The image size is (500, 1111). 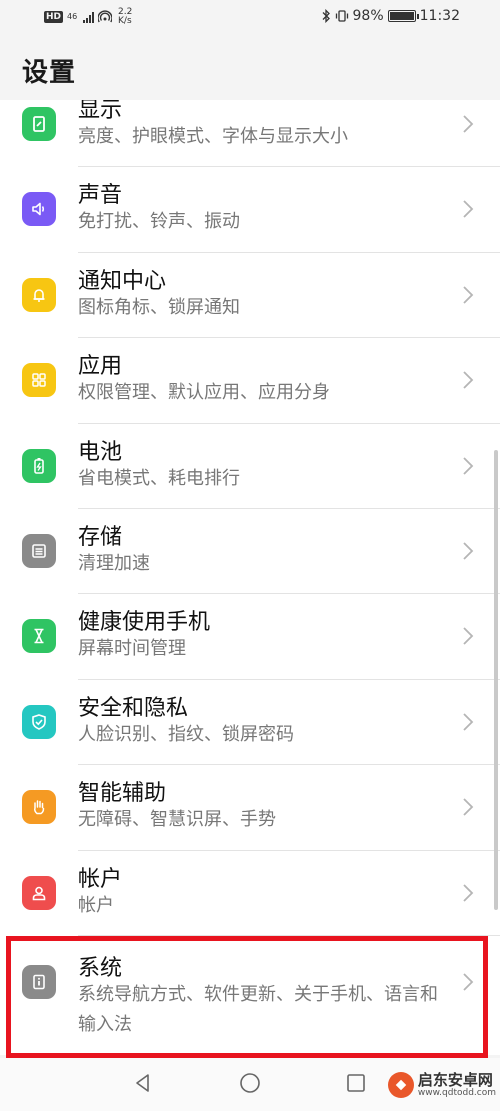 I want to click on settings-item-subtitle: 无障碍、智慧识屏、手势, so click(x=177, y=820).